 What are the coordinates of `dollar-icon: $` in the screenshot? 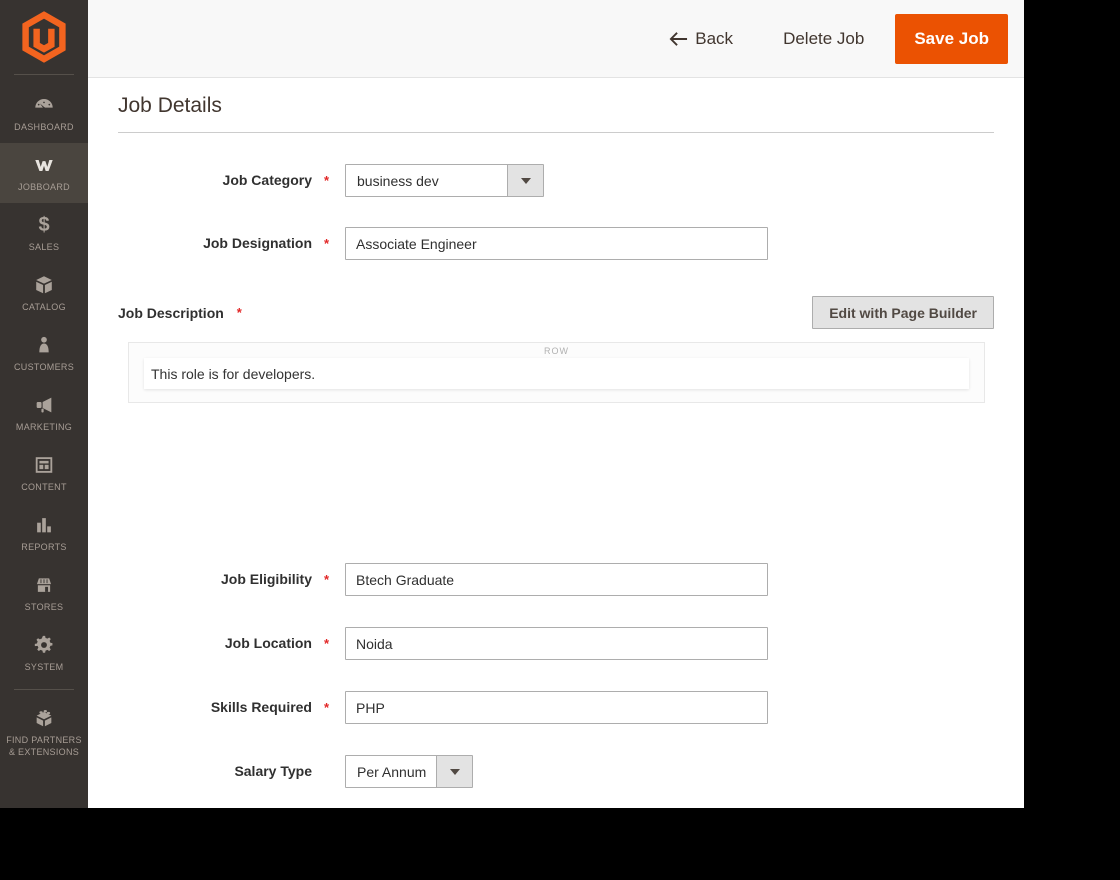 It's located at (44, 225).